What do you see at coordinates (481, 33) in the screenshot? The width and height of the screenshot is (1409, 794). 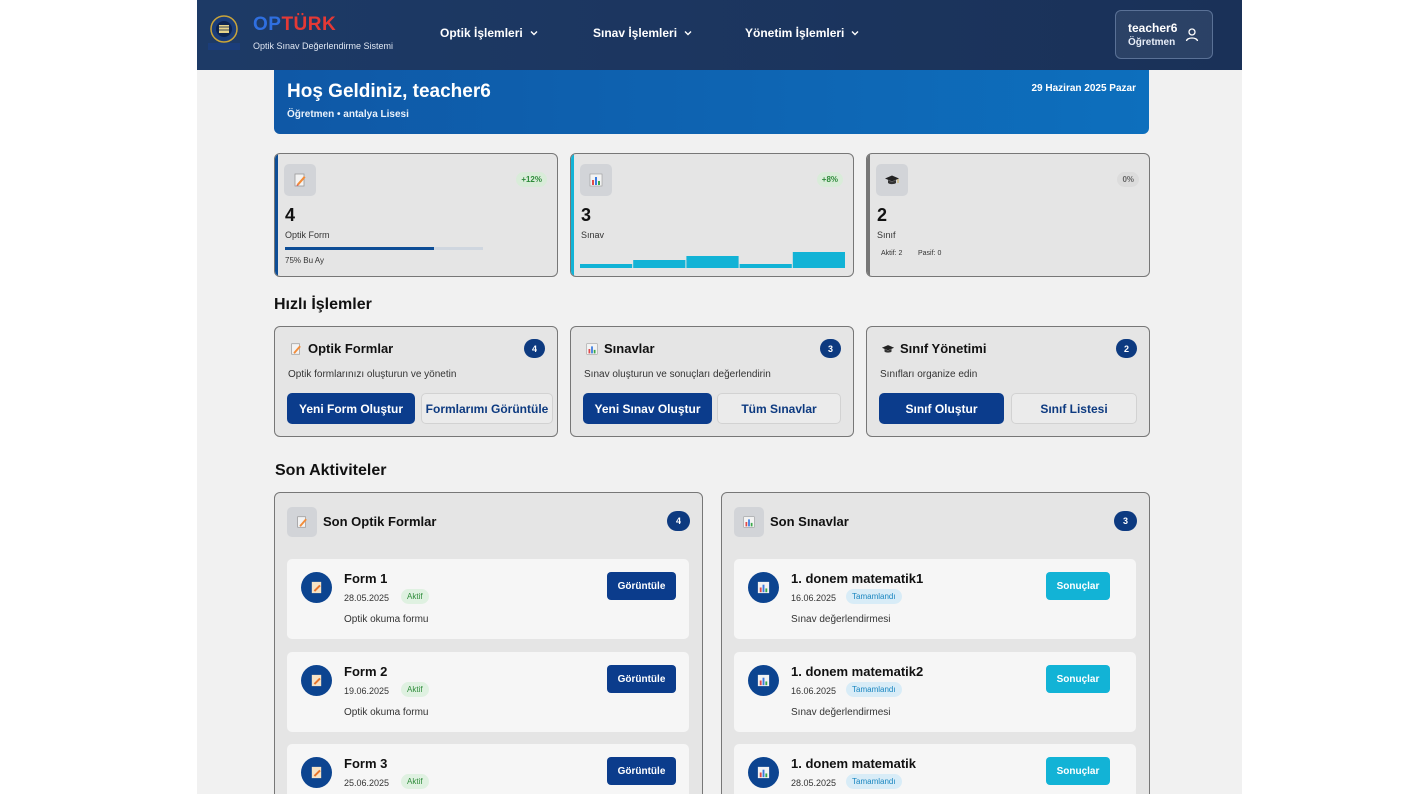 I see `nav-label: Optik İşlemleri` at bounding box center [481, 33].